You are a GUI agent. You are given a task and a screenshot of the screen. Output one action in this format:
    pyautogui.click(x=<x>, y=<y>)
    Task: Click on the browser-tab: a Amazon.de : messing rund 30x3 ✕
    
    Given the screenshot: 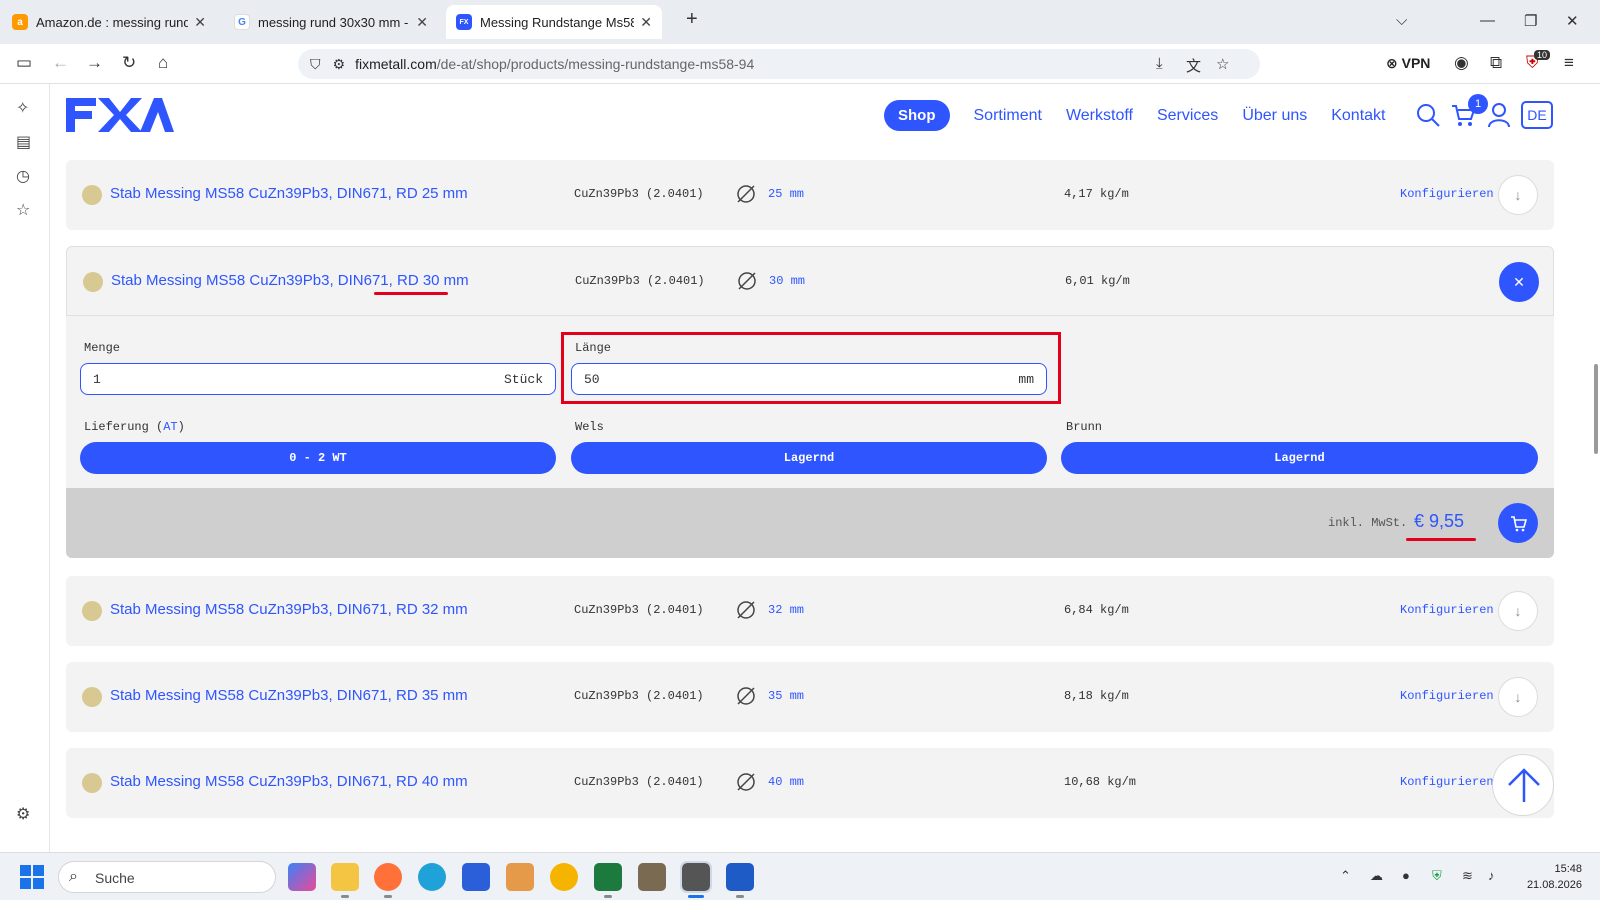 What is the action you would take?
    pyautogui.click(x=109, y=22)
    